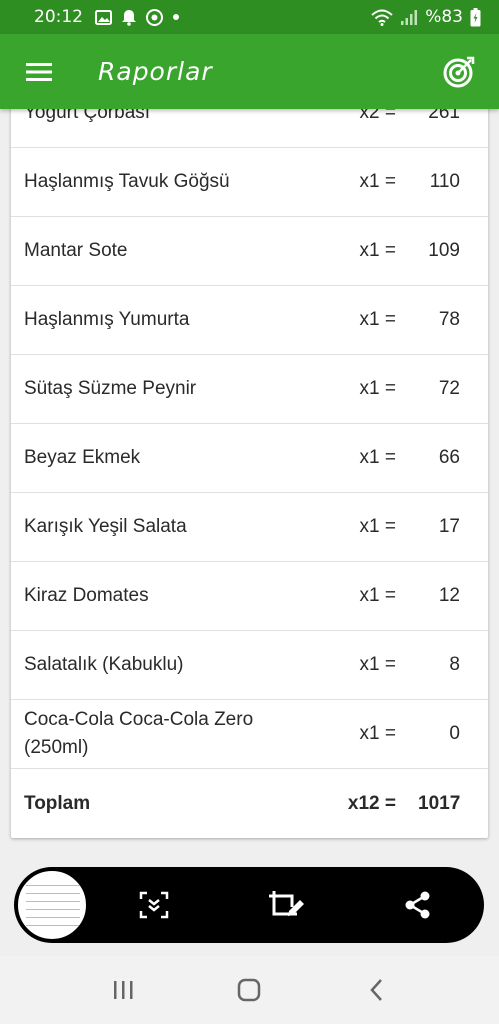  I want to click on food-calories: 17, so click(449, 526).